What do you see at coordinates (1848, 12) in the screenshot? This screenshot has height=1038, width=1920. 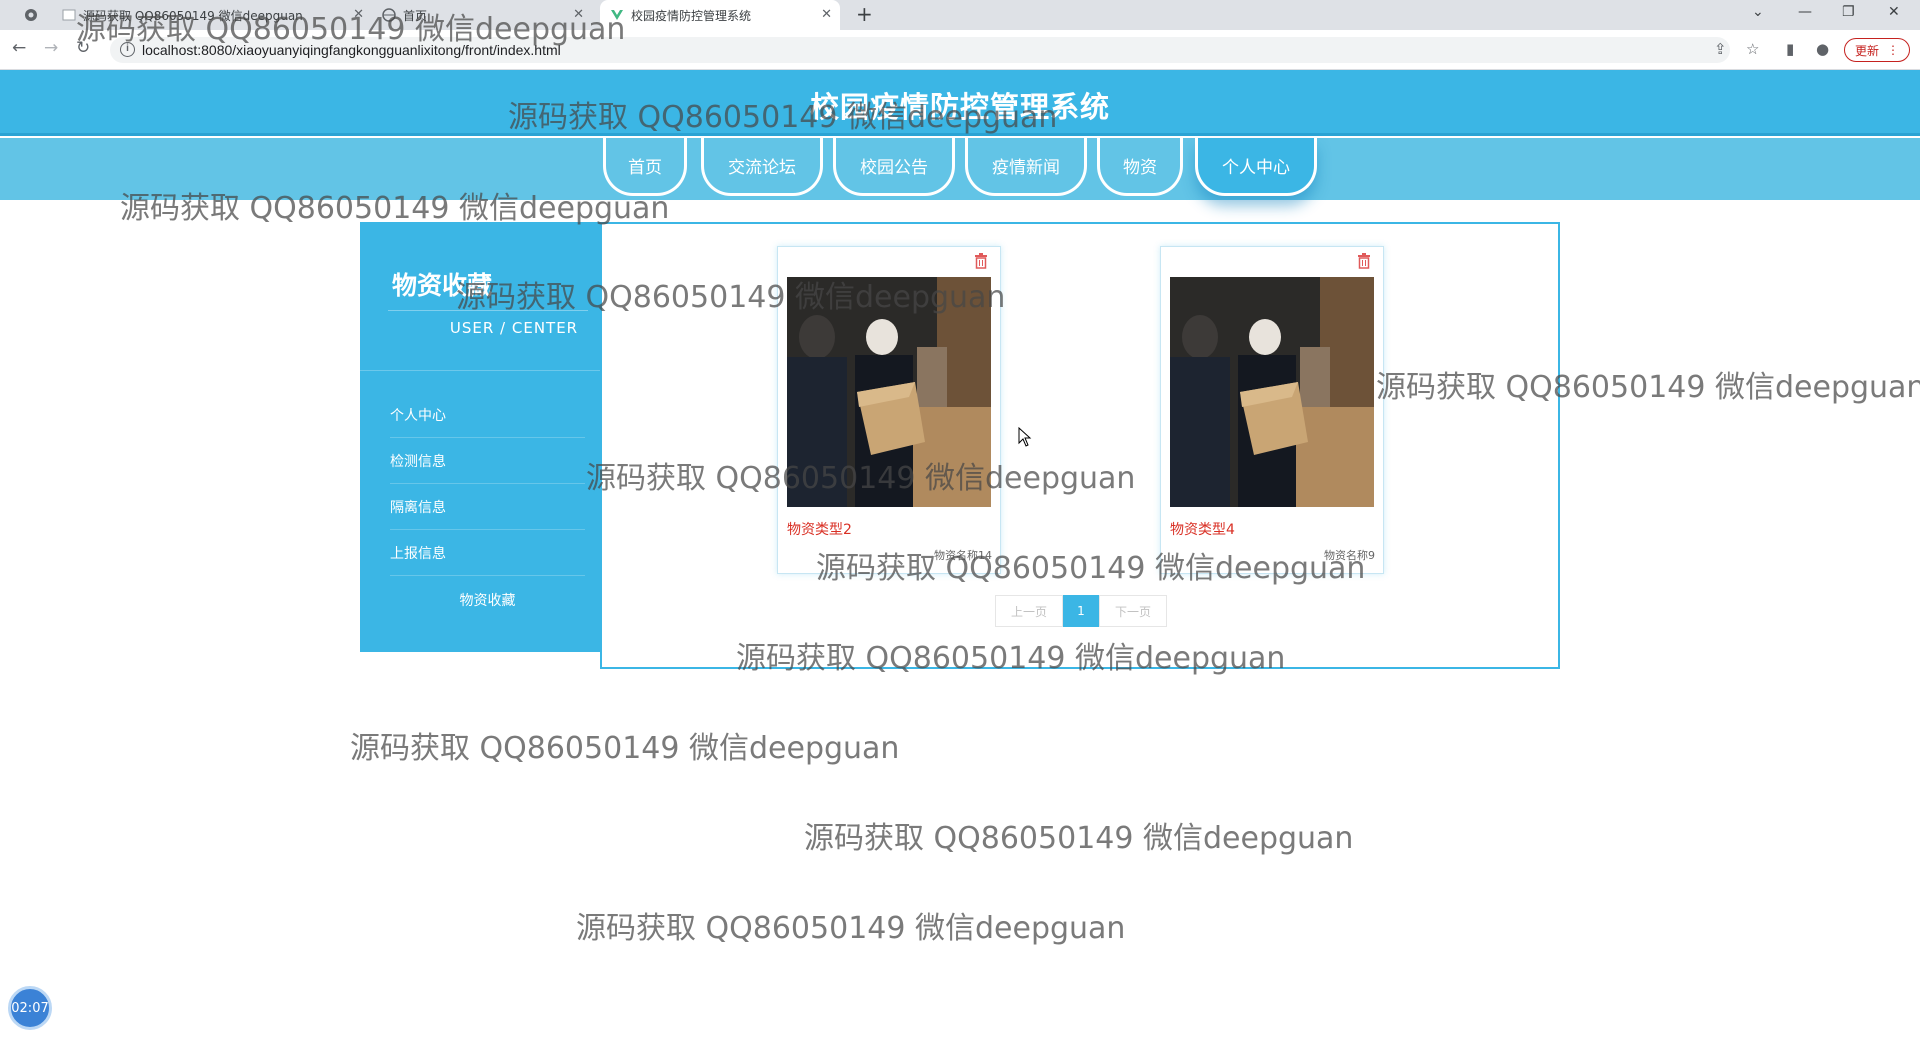 I see `restore-icon: ❐` at bounding box center [1848, 12].